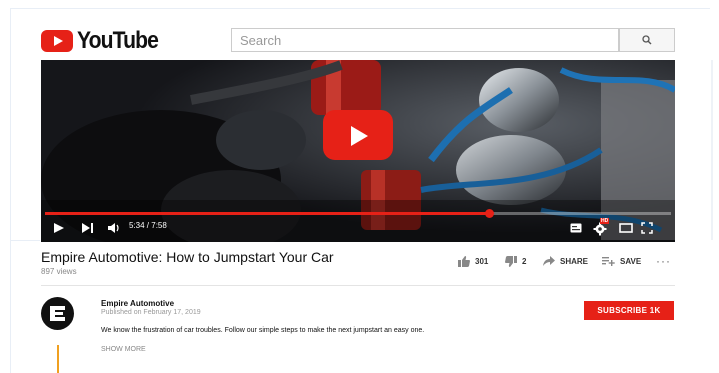  Describe the element at coordinates (647, 228) in the screenshot. I see `fullscreen-icon` at that location.